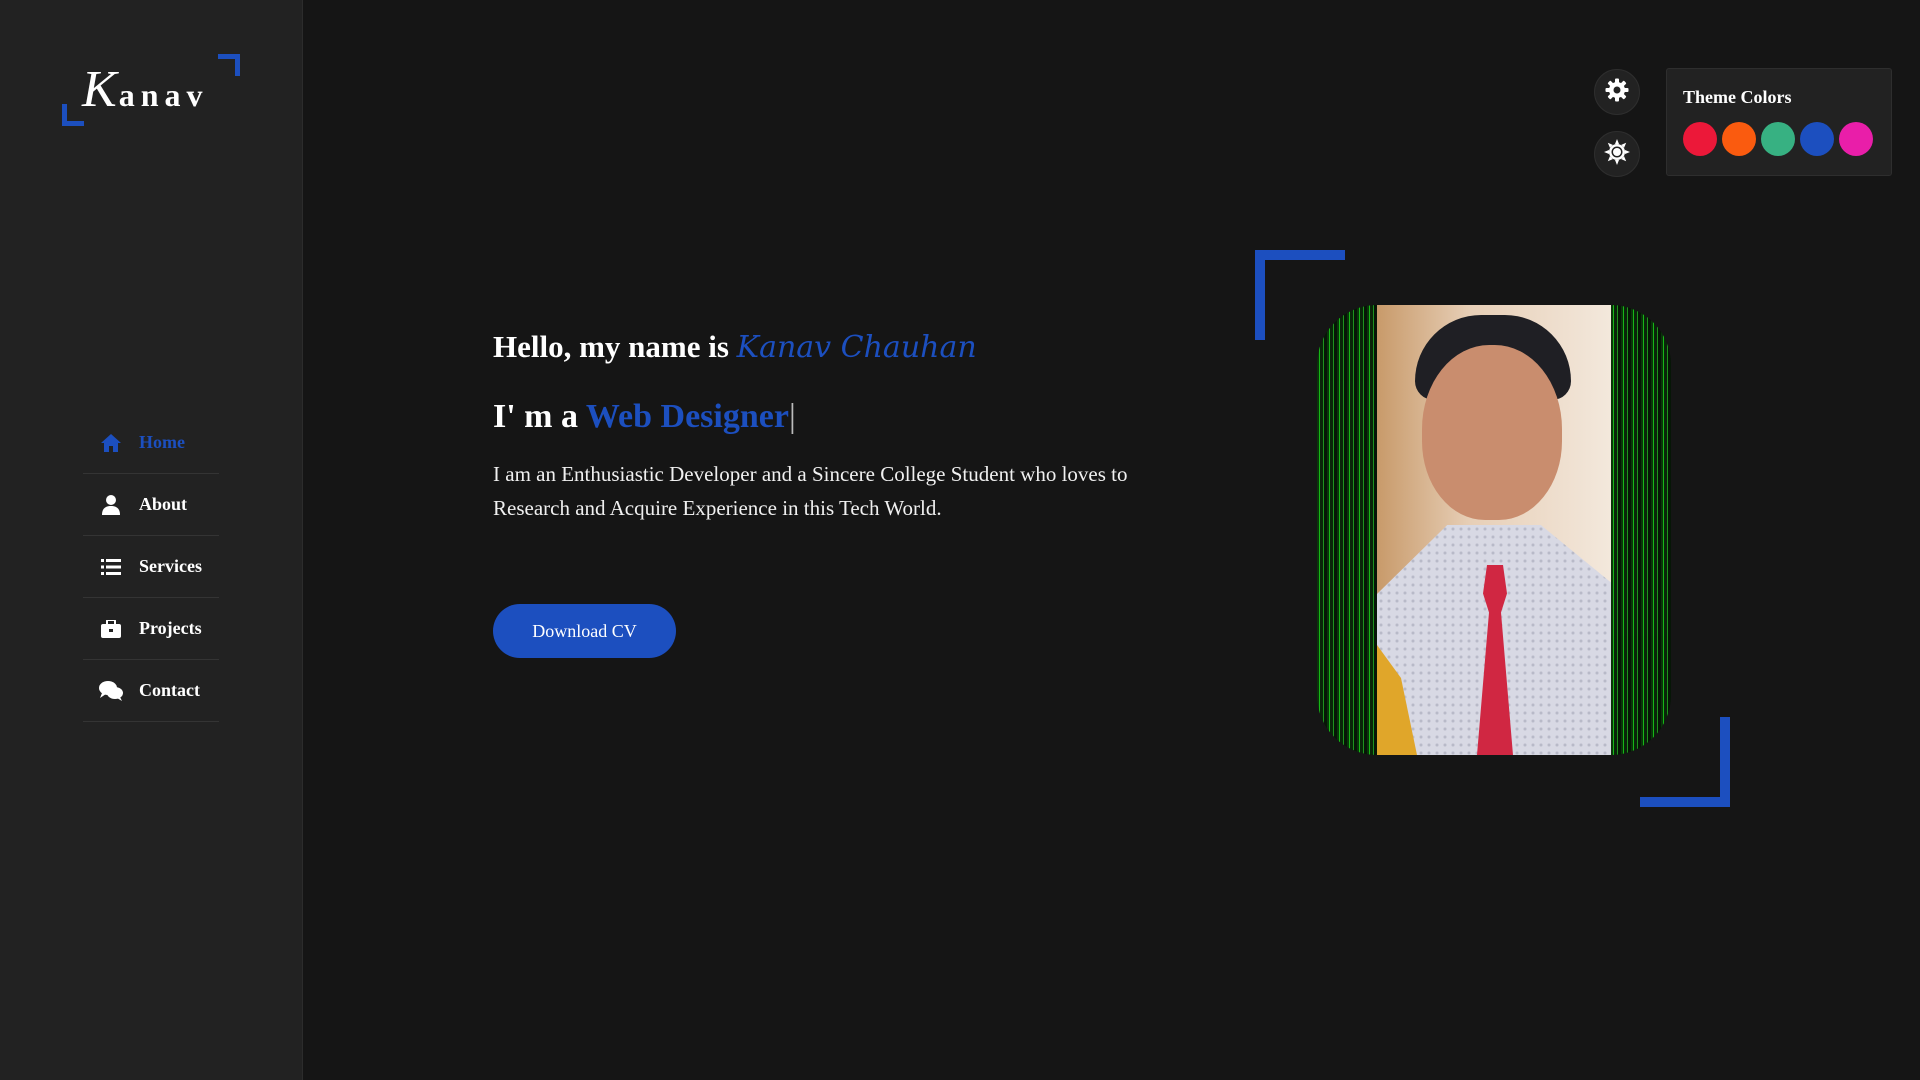  I want to click on sidebar-nav: Home About Services Projects Contact, so click(151, 567).